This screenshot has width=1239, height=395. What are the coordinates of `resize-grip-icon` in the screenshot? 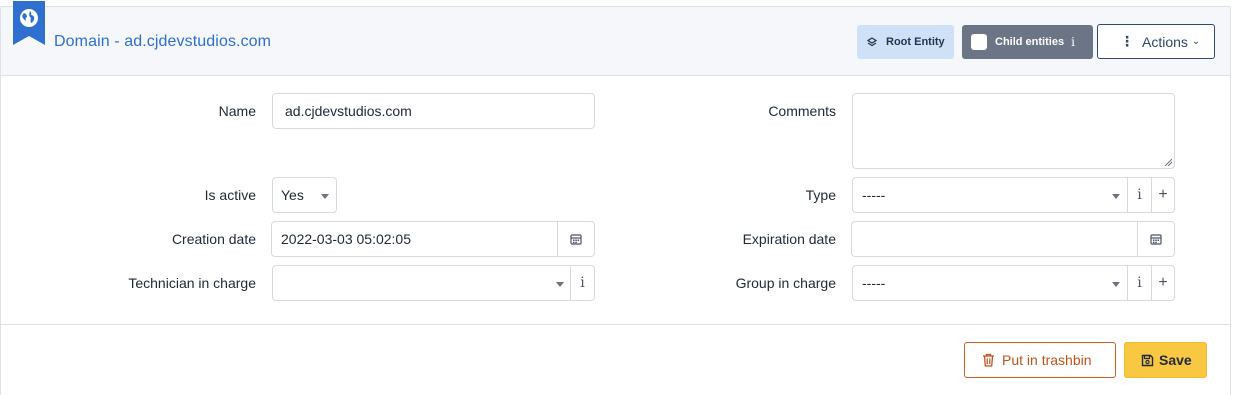 It's located at (1168, 162).